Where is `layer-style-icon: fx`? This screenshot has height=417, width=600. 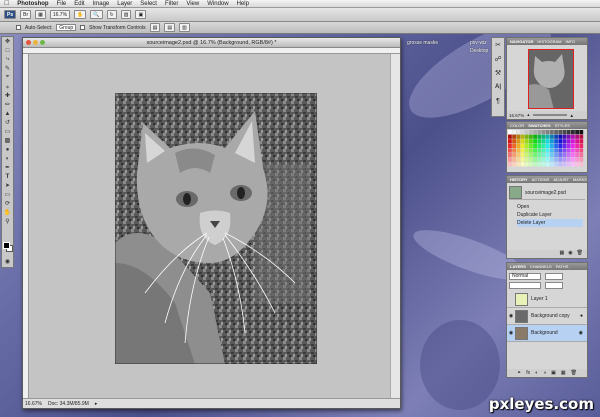
layer-style-icon: fx is located at coordinates (528, 373).